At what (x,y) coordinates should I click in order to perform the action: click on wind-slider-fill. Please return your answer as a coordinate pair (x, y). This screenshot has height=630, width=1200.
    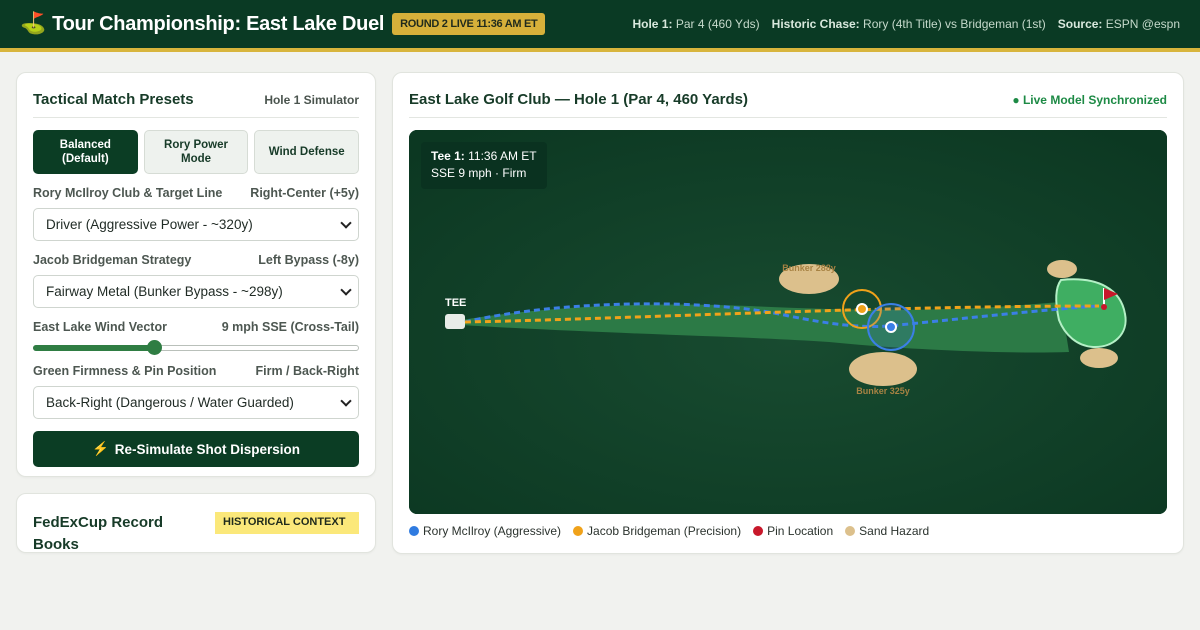
    Looking at the image, I should click on (93, 348).